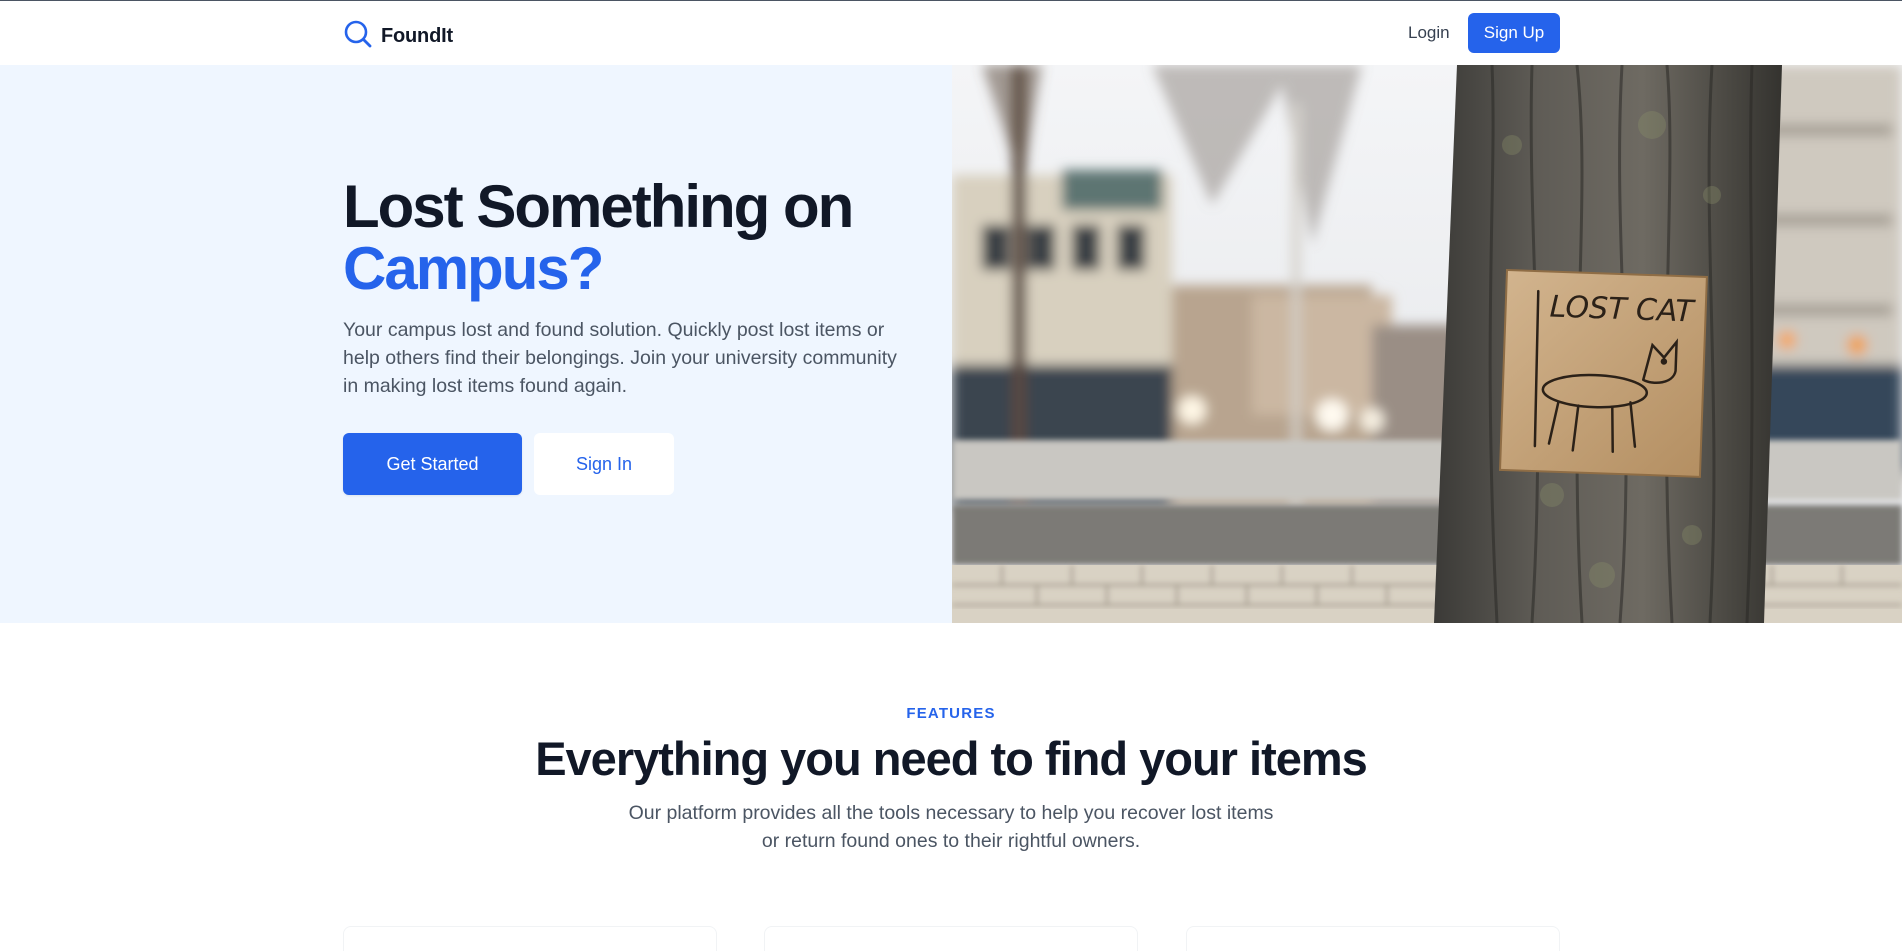 The width and height of the screenshot is (1902, 951). Describe the element at coordinates (473, 268) in the screenshot. I see `hero-title-accent: Campus?` at that location.